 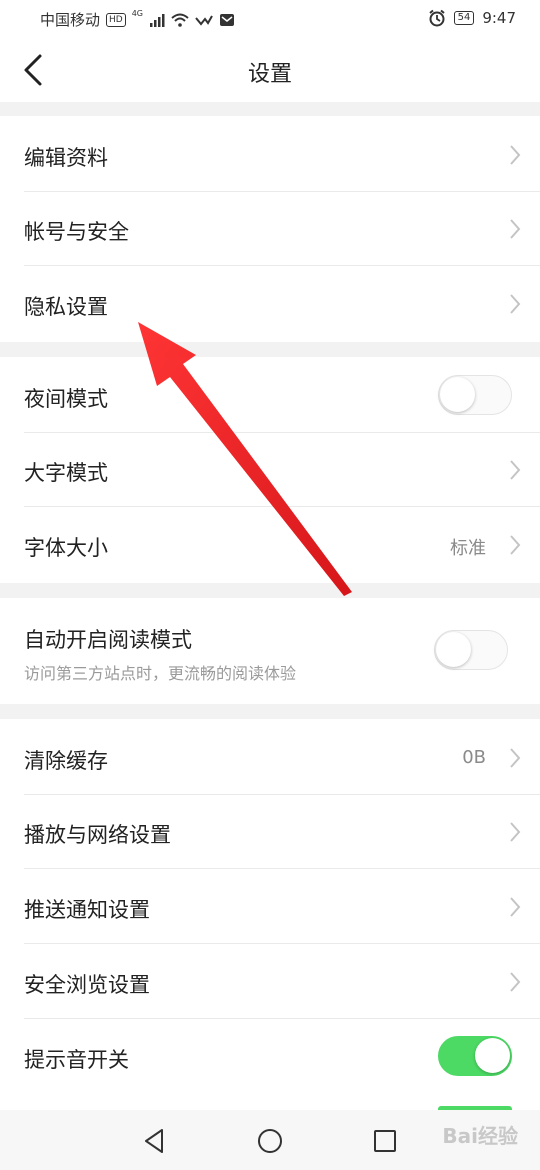 I want to click on page-title: 设置, so click(x=269, y=74).